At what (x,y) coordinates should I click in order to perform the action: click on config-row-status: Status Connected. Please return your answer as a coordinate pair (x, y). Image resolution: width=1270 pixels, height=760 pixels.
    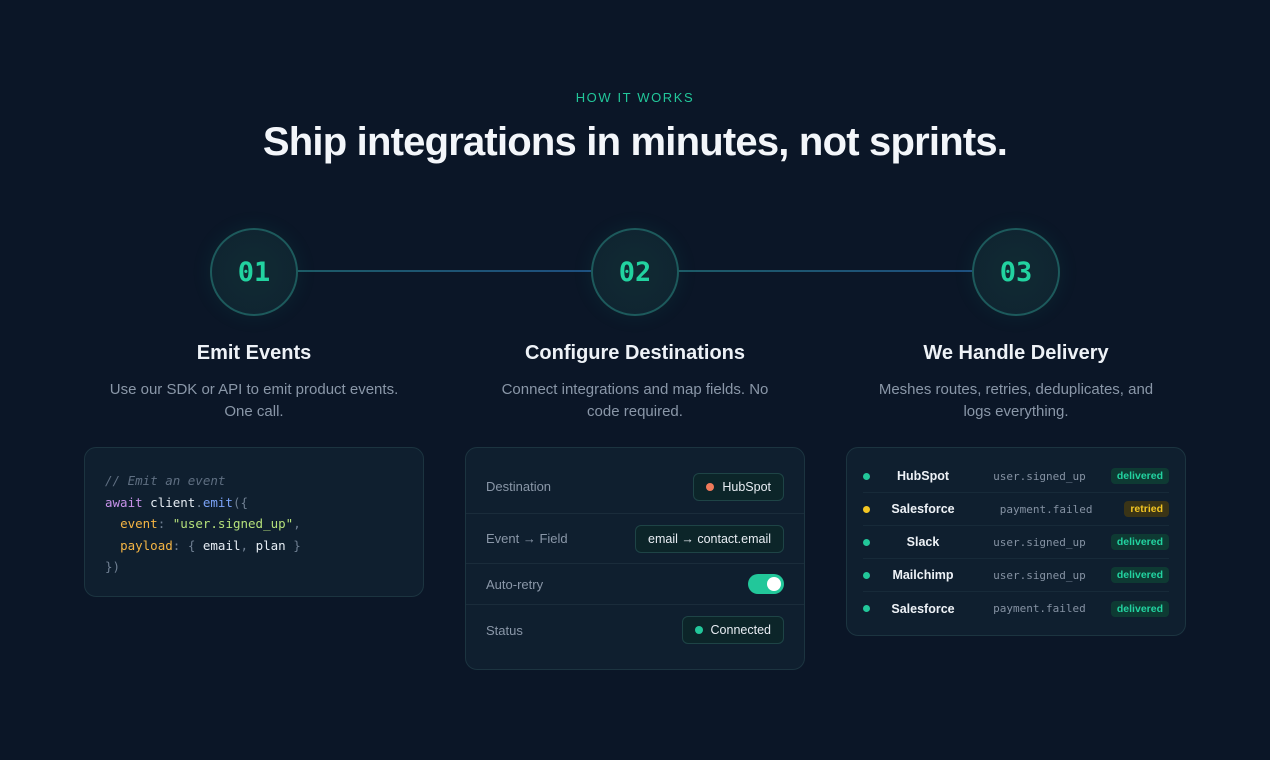
    Looking at the image, I should click on (635, 630).